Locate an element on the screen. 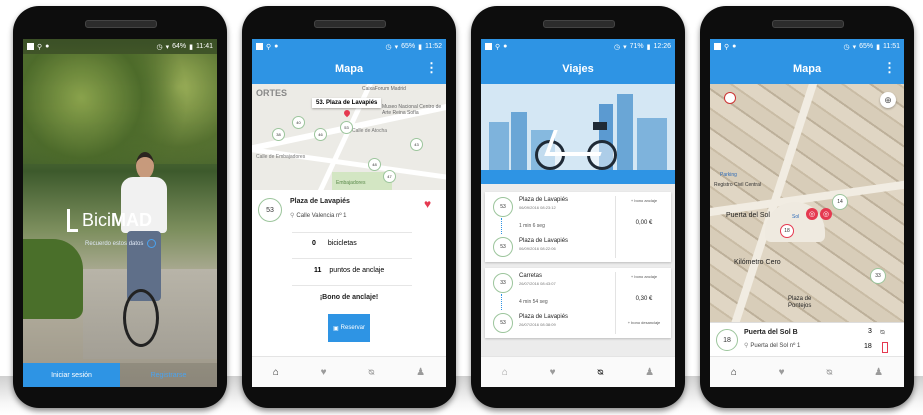  login-button: Iniciar sesión is located at coordinates (71, 375).